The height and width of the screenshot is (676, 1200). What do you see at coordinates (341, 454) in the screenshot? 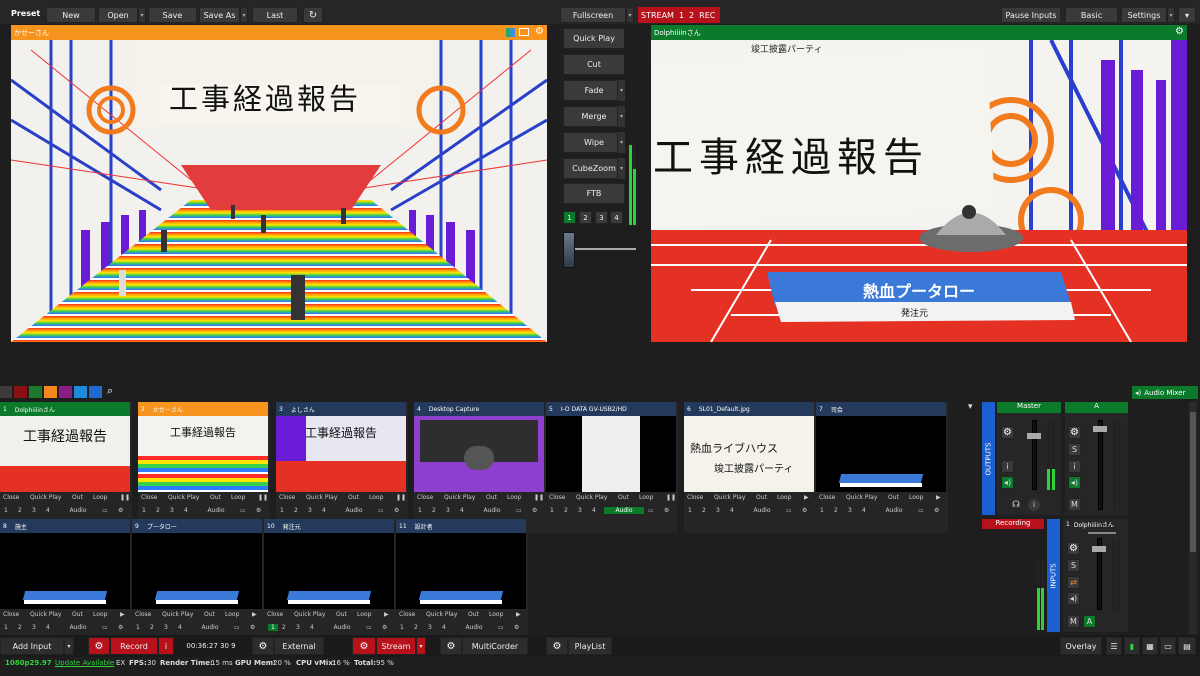
I see `input-thumbnail: 工事経過報告` at bounding box center [341, 454].